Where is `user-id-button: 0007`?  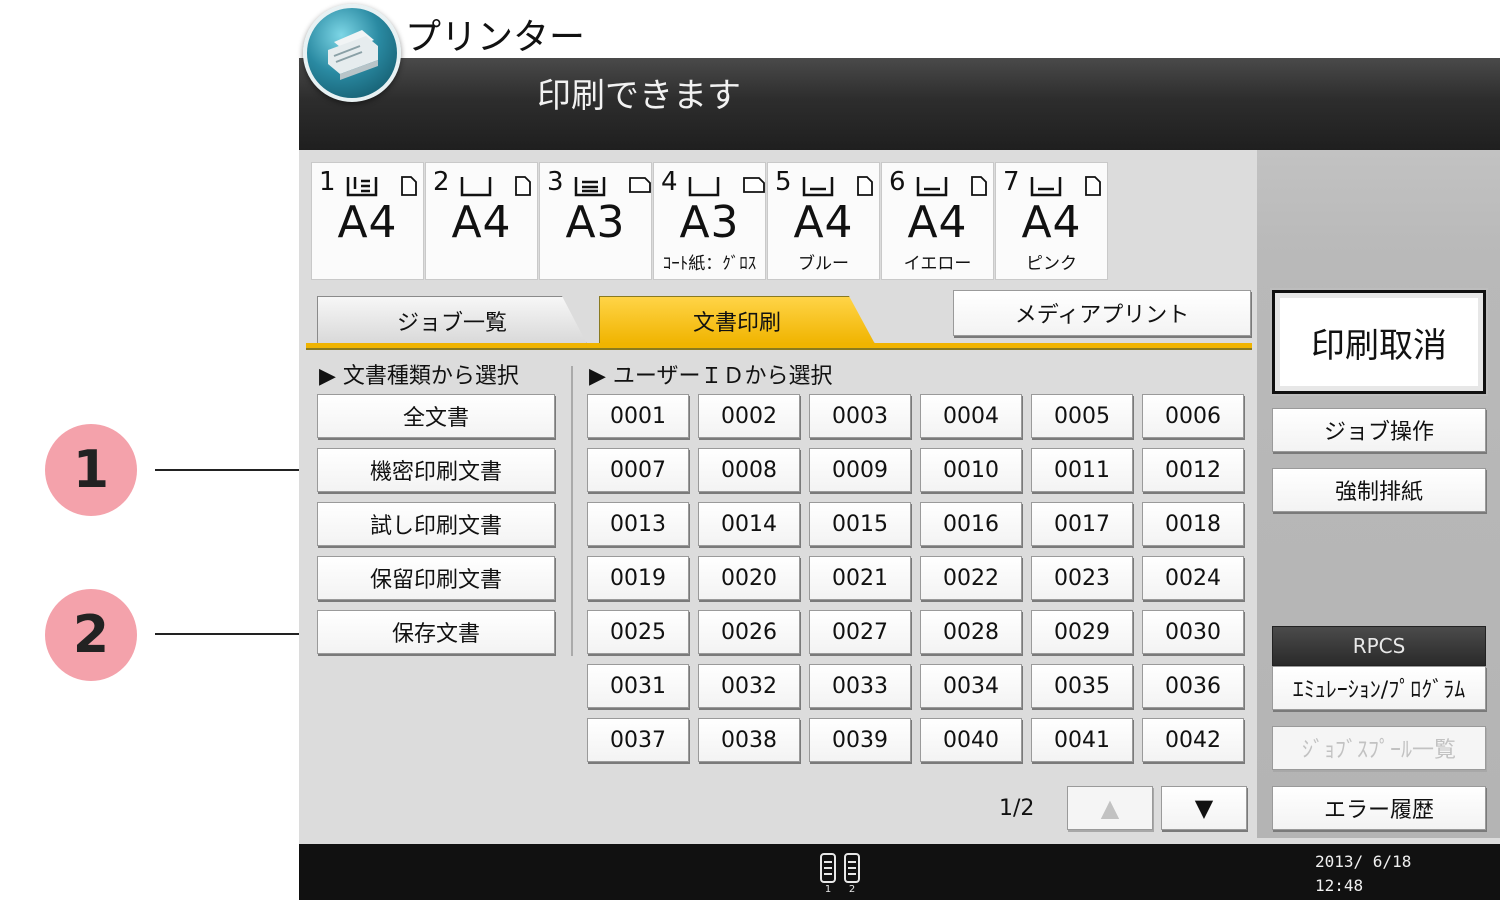
user-id-button: 0007 is located at coordinates (638, 470).